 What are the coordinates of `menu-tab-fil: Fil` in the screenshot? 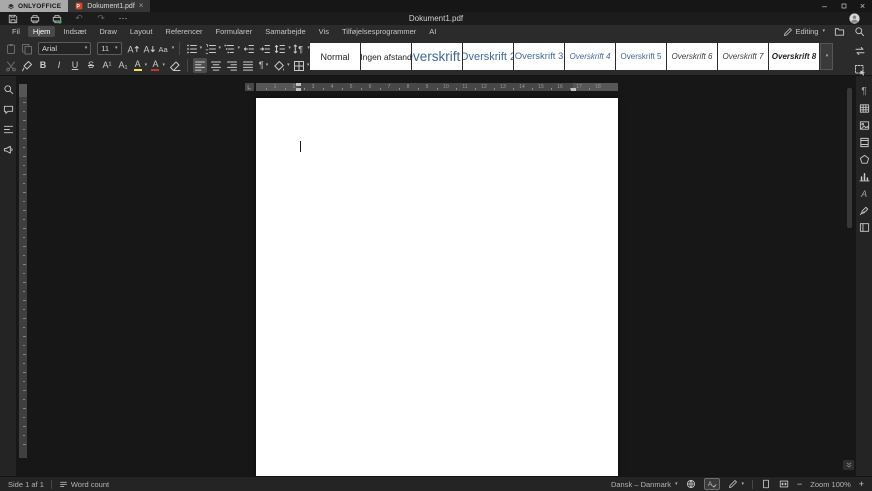 It's located at (16, 31).